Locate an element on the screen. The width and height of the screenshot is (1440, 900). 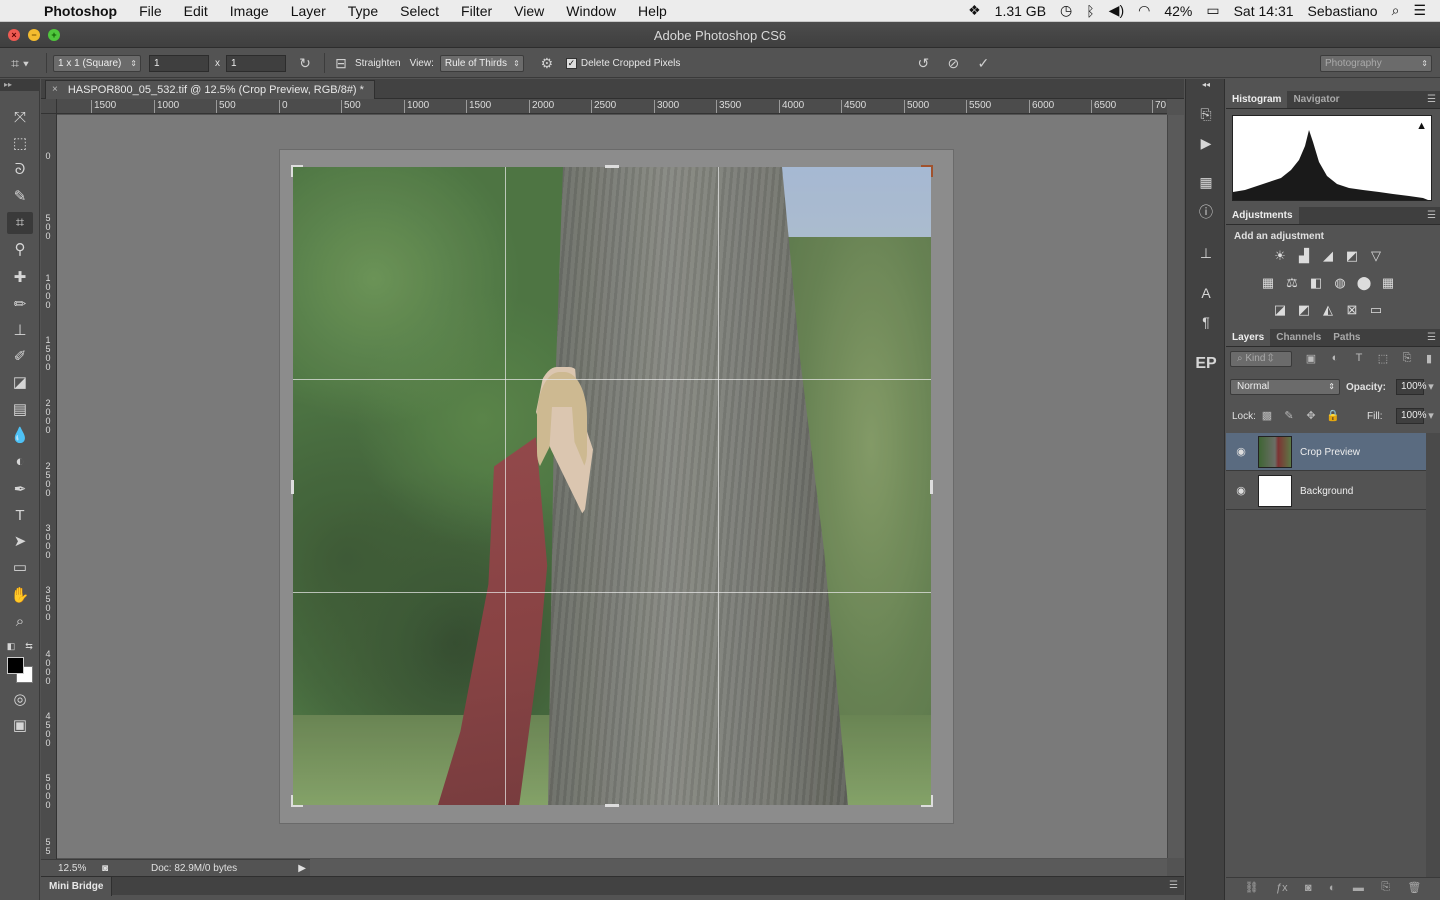
status-menu-icon: ◙ is located at coordinates (105, 868).